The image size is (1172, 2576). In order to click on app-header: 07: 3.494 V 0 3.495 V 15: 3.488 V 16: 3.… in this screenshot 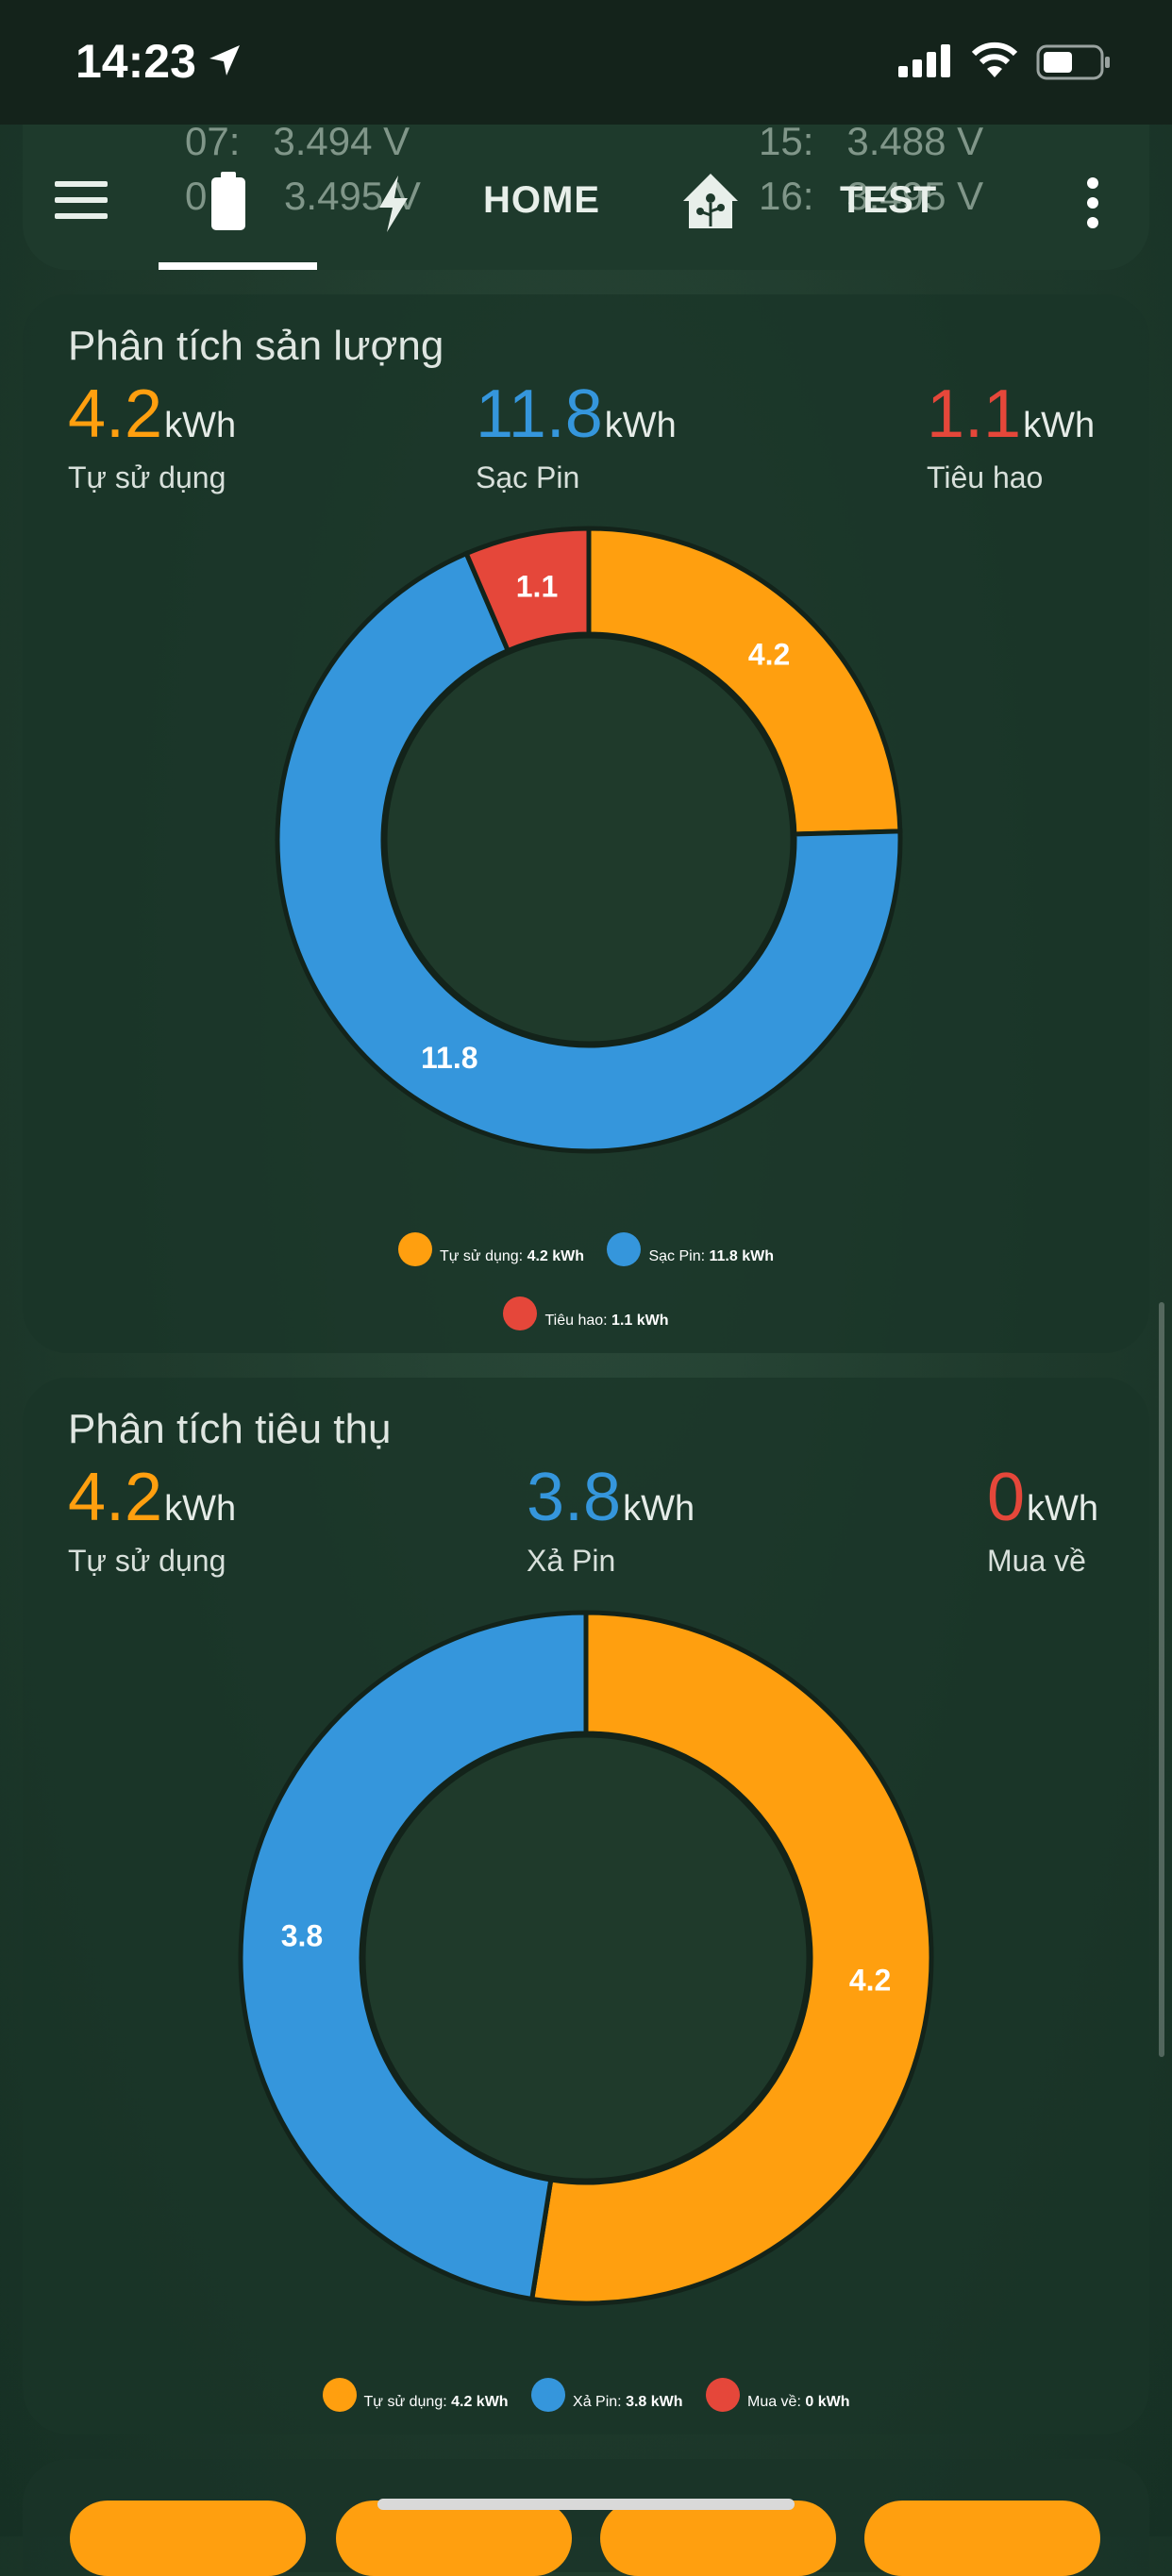, I will do `click(586, 197)`.